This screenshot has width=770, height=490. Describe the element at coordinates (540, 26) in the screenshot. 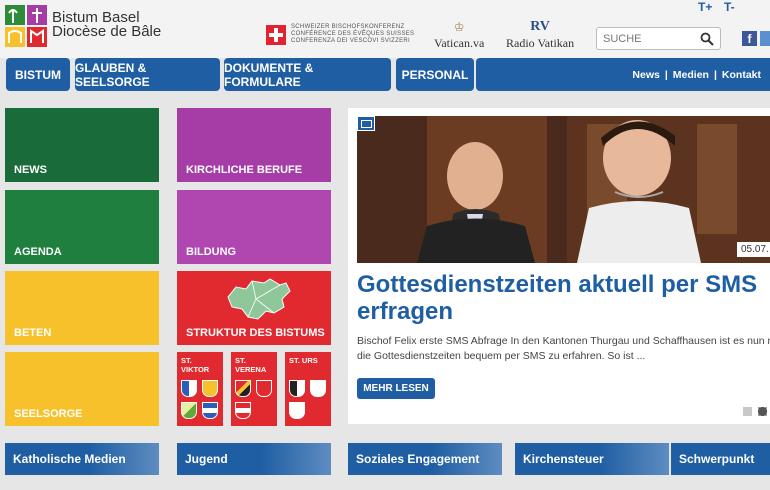

I see `radio-vatikan-logo-icon: RV` at that location.